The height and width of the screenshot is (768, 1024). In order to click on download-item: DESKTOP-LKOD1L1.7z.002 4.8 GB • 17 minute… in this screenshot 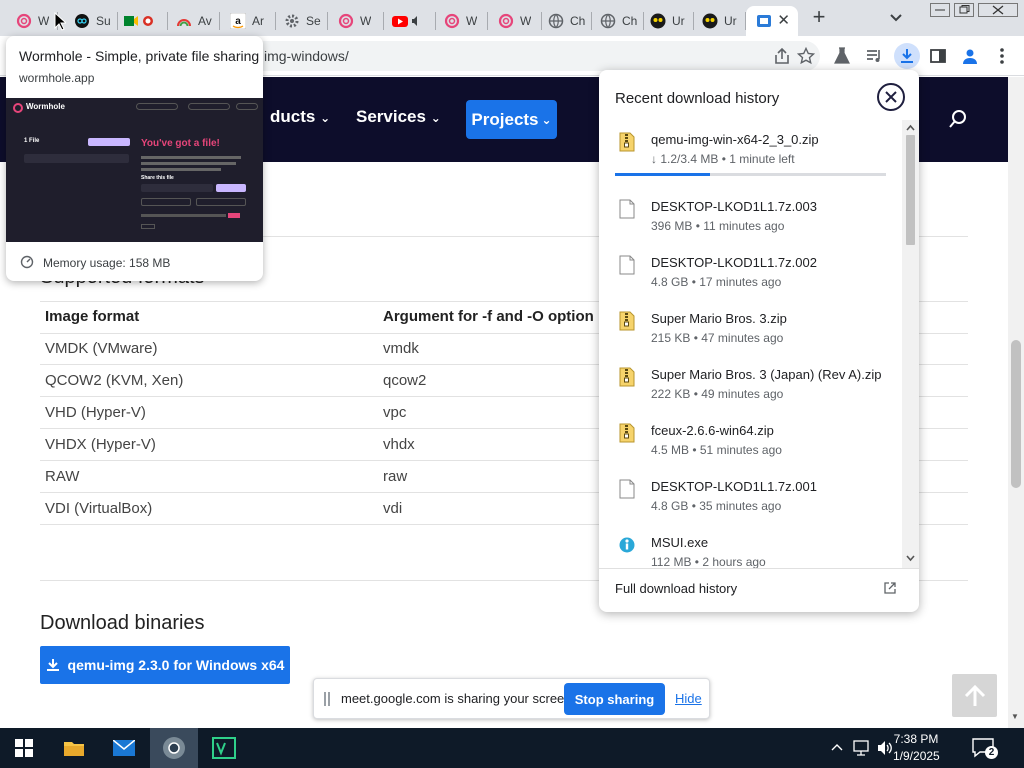, I will do `click(750, 279)`.